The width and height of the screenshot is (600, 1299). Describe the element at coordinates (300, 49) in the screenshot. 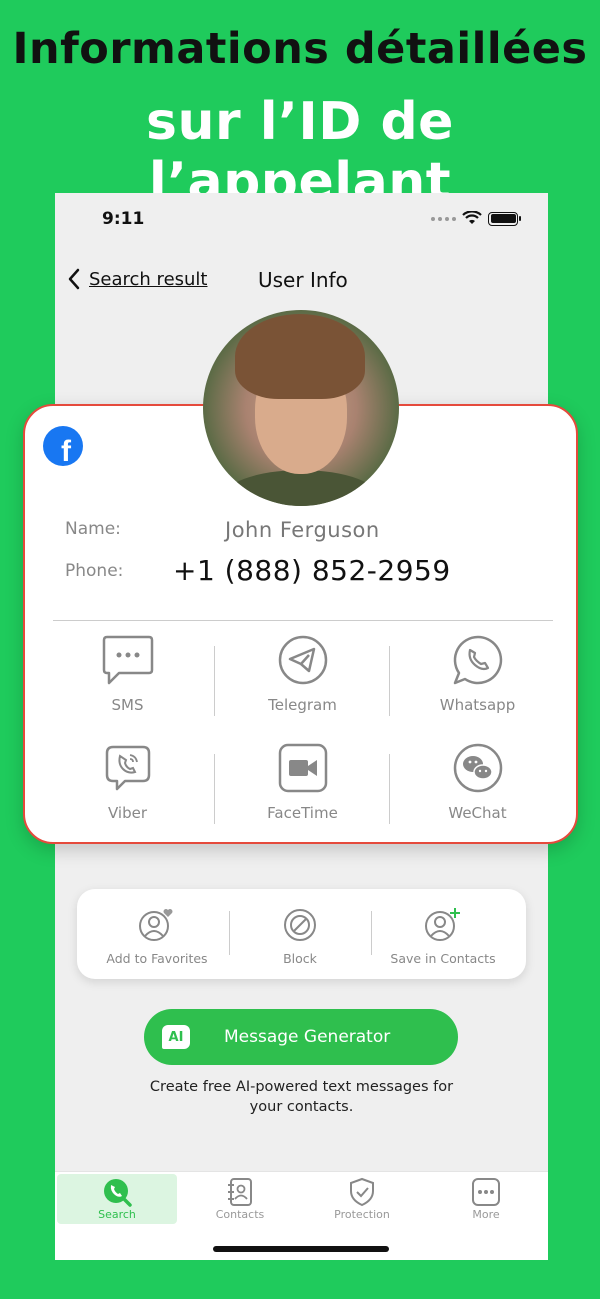

I see `promo-title-line-1: Informations détaillées` at that location.